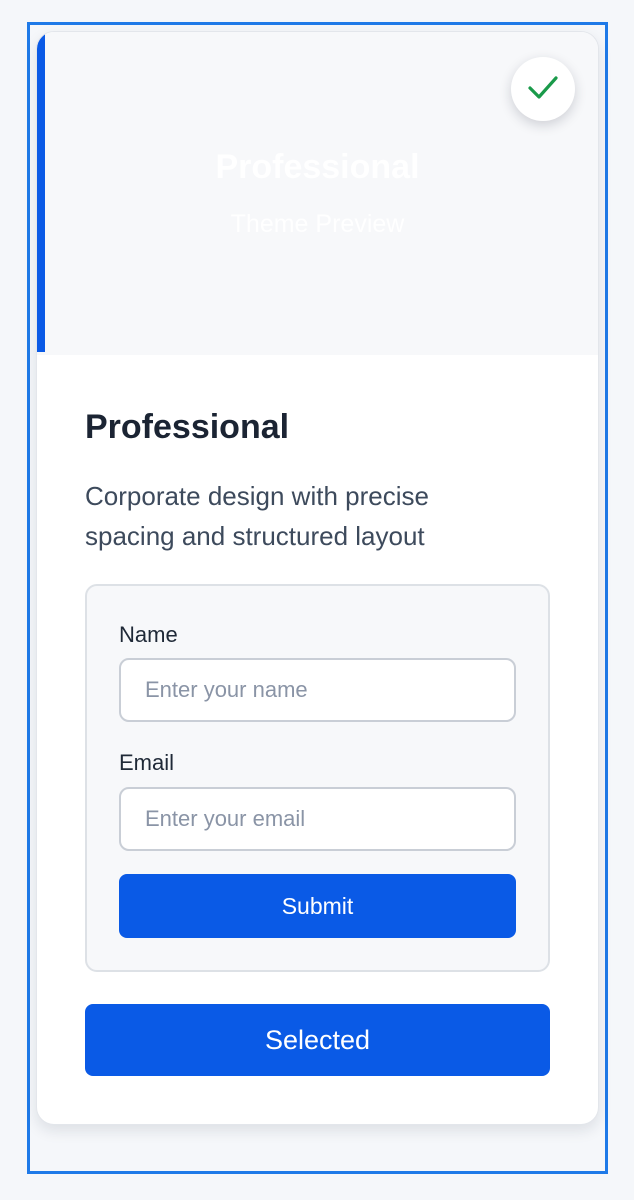 This screenshot has width=634, height=1200. Describe the element at coordinates (317, 906) in the screenshot. I see `submit-button: Submit` at that location.